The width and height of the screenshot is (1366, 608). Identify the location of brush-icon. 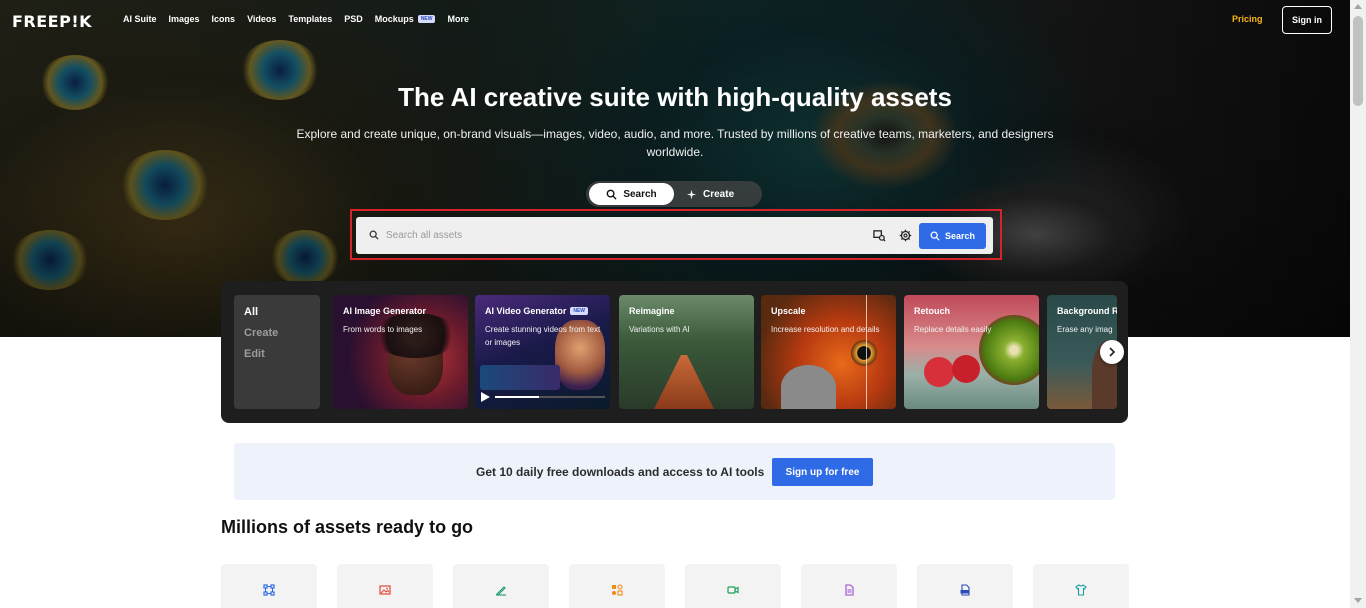
(501, 591).